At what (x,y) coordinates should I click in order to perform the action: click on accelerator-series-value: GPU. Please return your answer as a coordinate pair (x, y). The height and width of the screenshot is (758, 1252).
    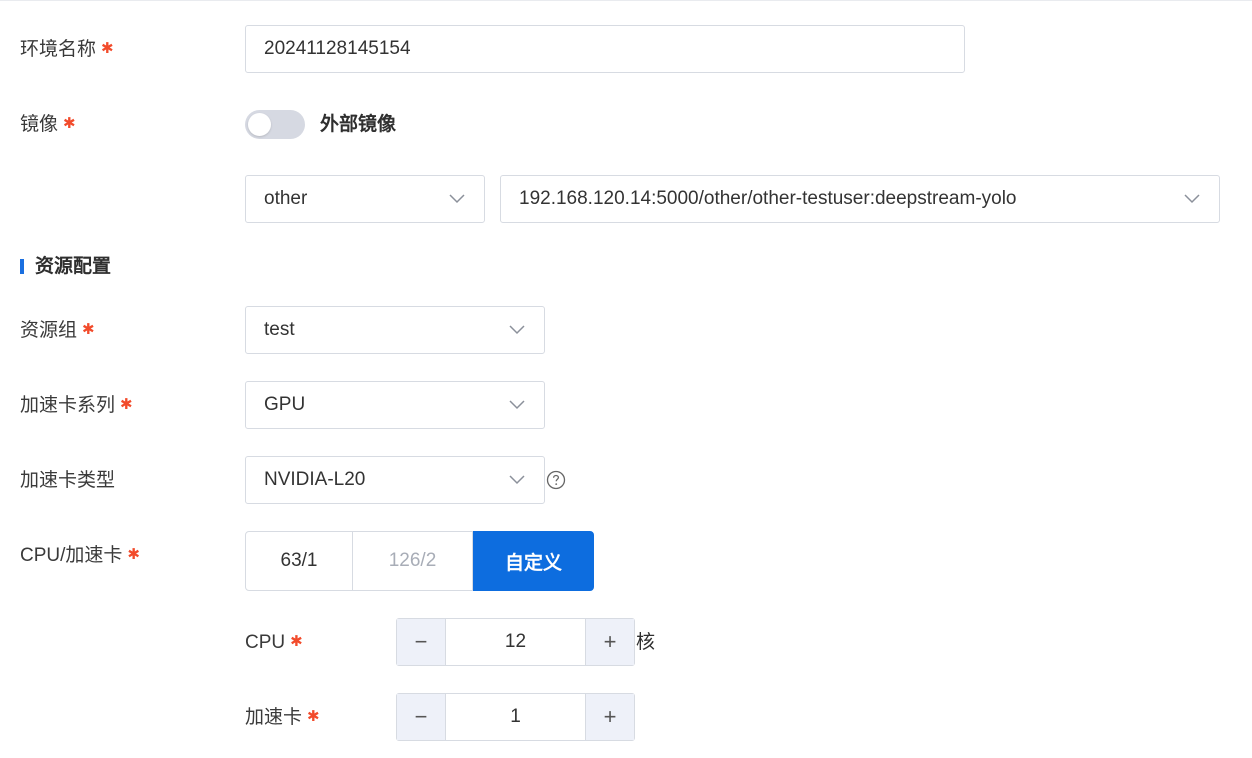
    Looking at the image, I should click on (285, 404).